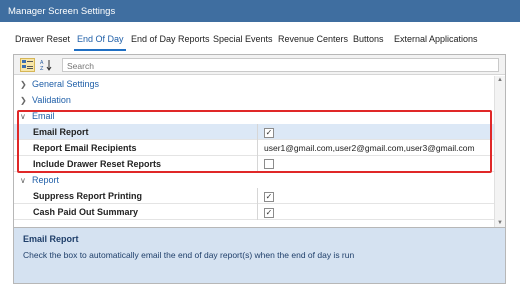 The height and width of the screenshot is (291, 520). I want to click on email-report-checkbox: ✓, so click(269, 133).